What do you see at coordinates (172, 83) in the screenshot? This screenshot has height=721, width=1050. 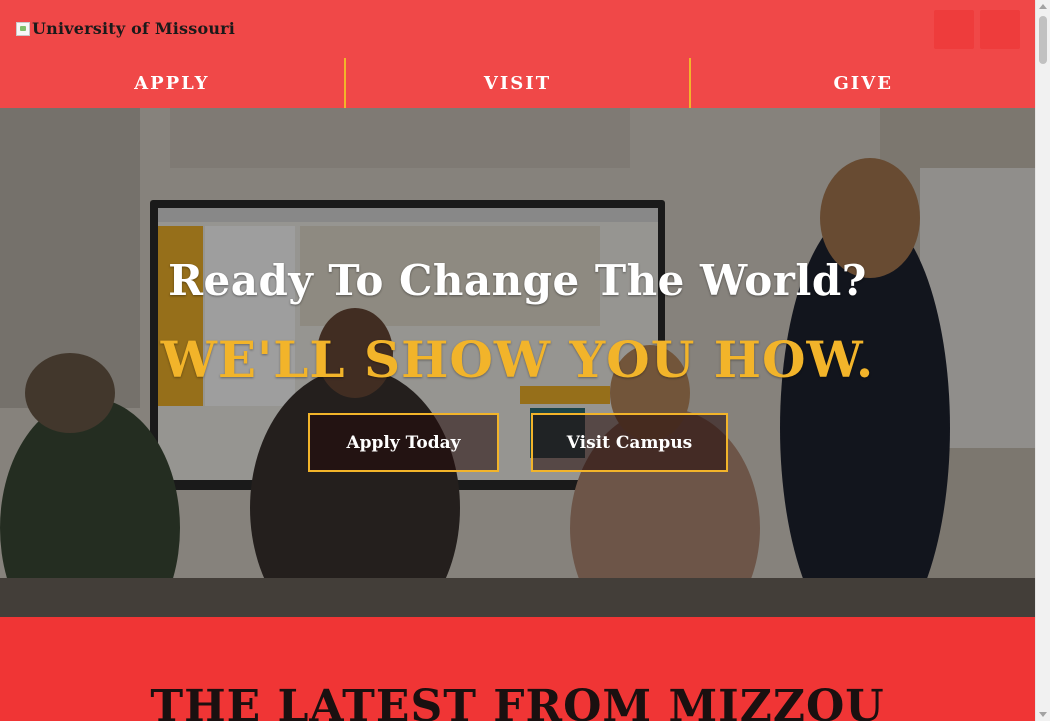 I see `nav-apply: APPLY` at bounding box center [172, 83].